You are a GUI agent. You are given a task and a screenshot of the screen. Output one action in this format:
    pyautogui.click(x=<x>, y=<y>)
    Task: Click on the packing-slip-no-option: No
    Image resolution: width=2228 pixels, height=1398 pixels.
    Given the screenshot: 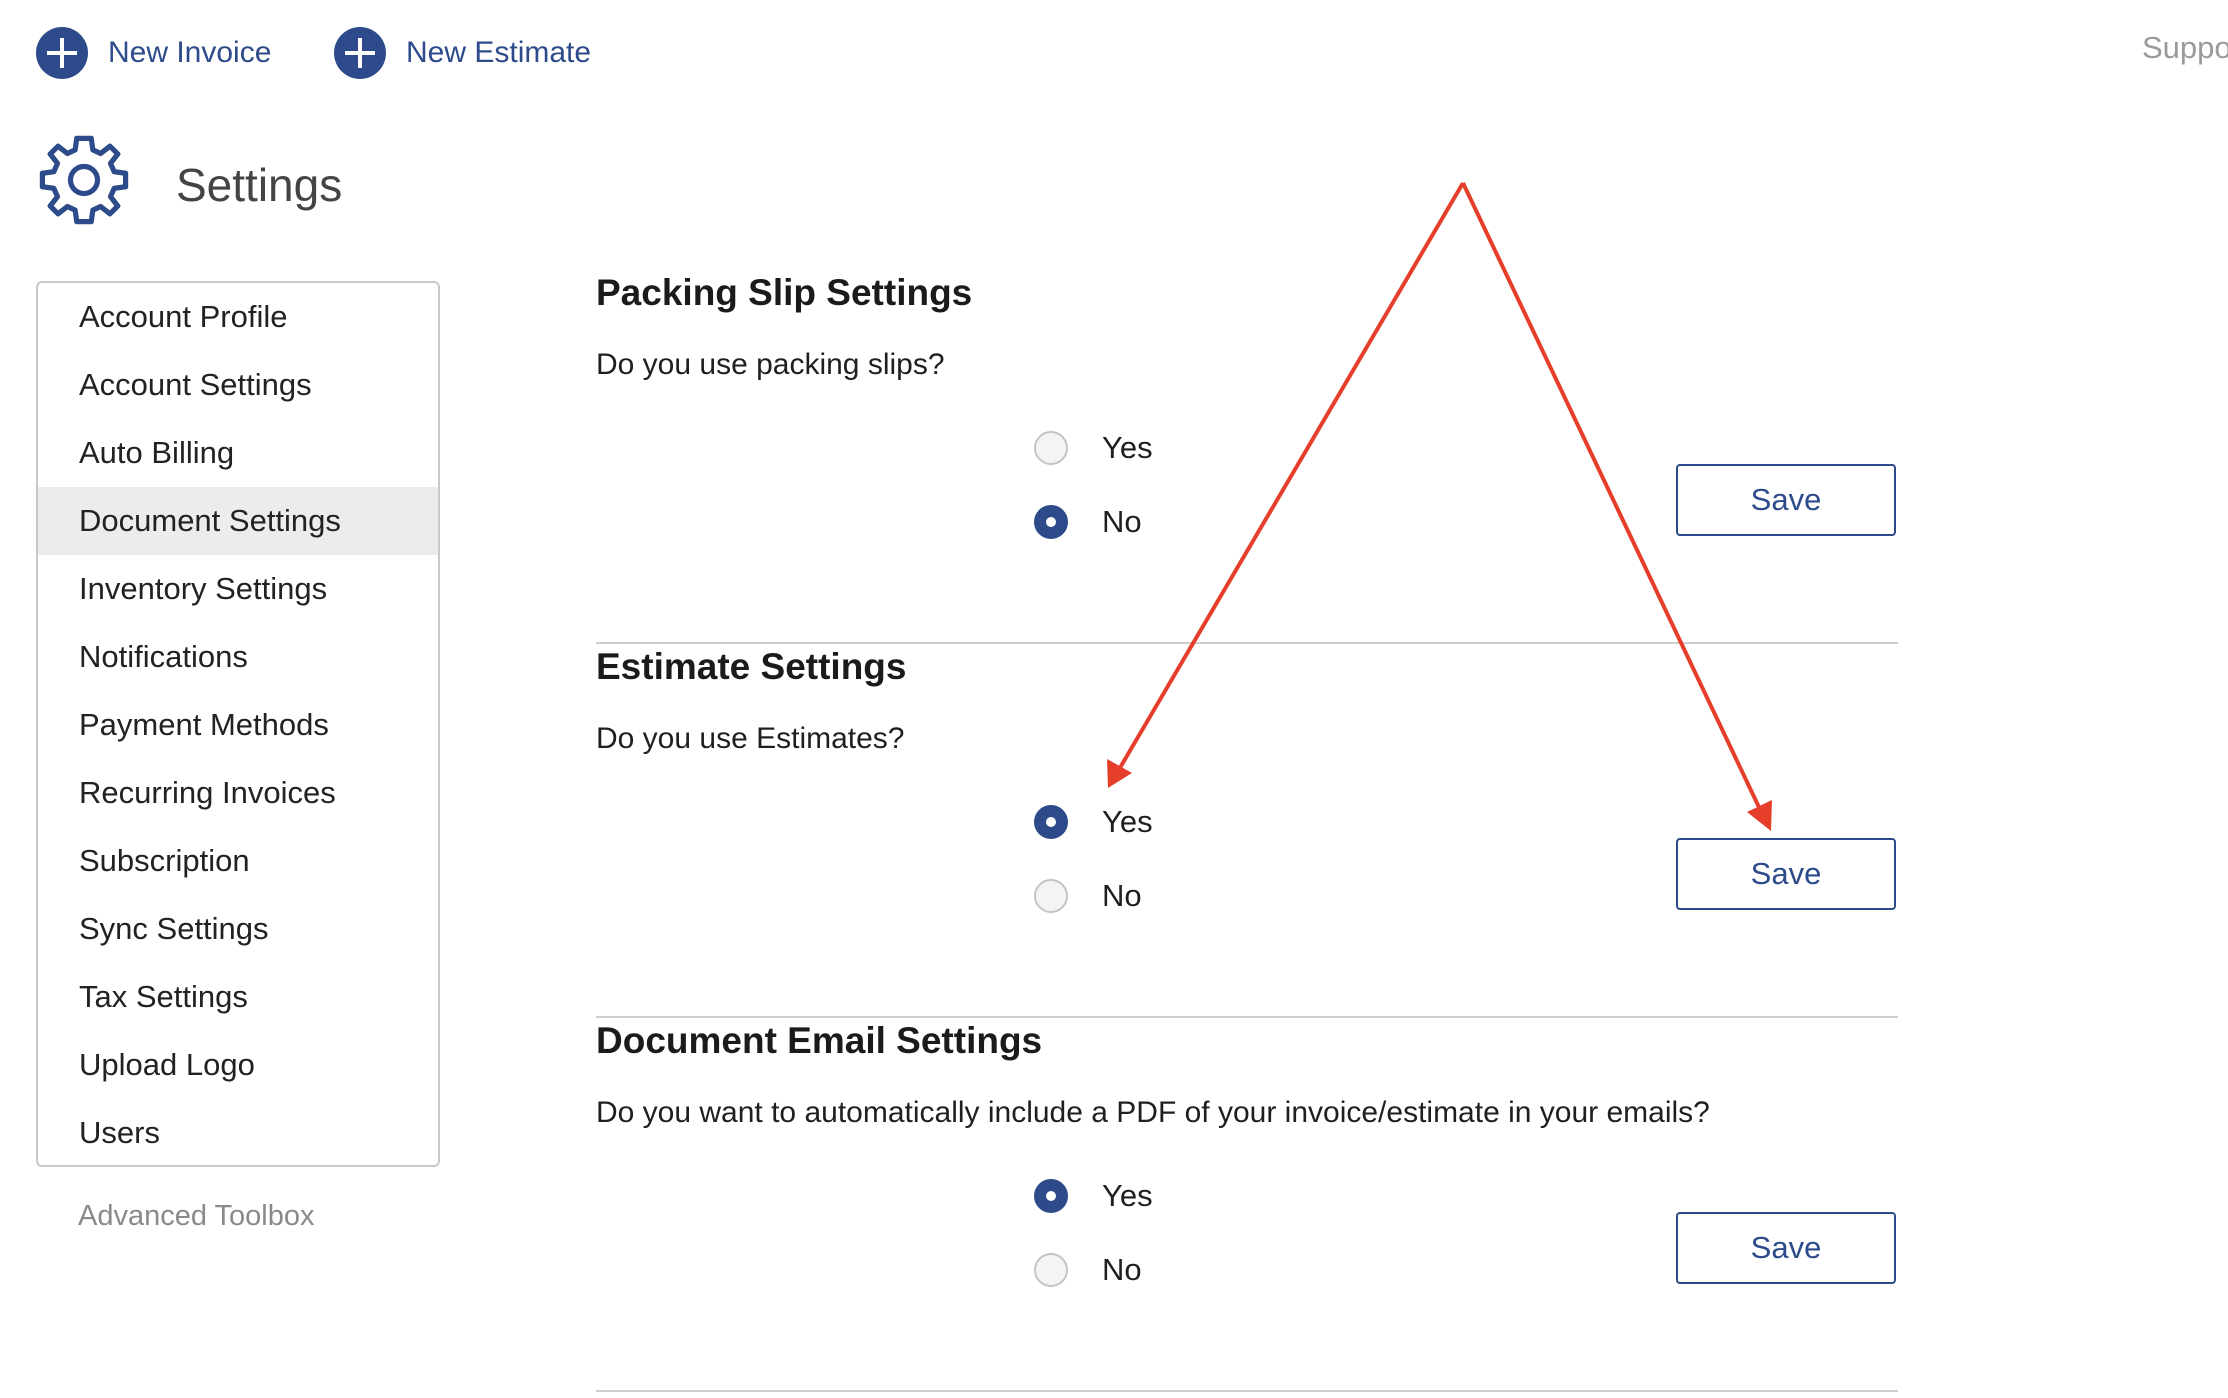 What is the action you would take?
    pyautogui.click(x=1088, y=522)
    